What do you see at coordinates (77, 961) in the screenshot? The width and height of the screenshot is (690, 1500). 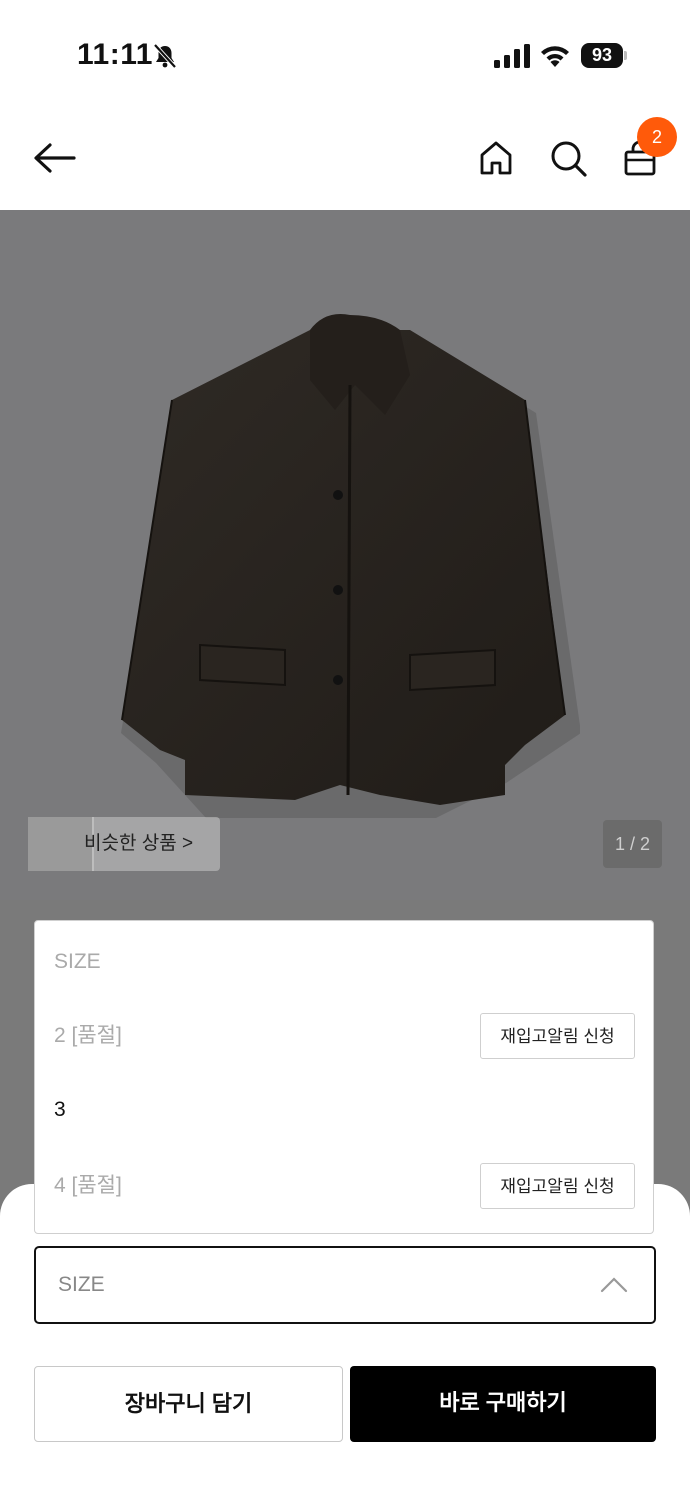 I see `size-list-title: SIZE` at bounding box center [77, 961].